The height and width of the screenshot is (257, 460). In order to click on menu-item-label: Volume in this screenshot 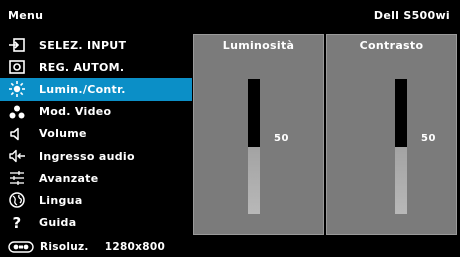, I will do `click(63, 134)`.